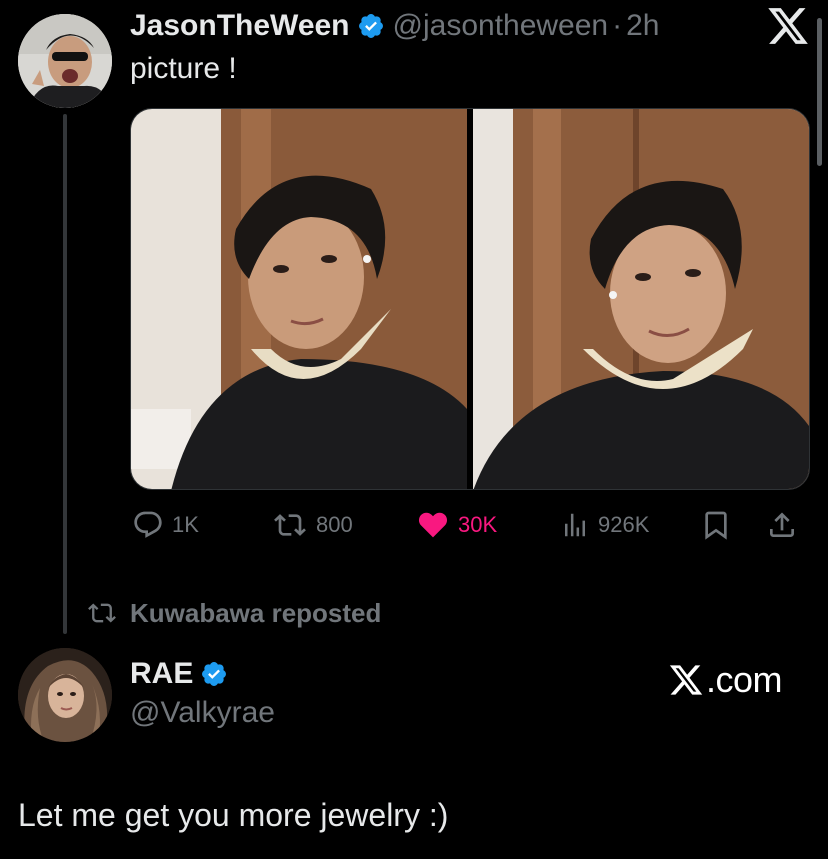 This screenshot has height=859, width=828. I want to click on reply-icon, so click(148, 524).